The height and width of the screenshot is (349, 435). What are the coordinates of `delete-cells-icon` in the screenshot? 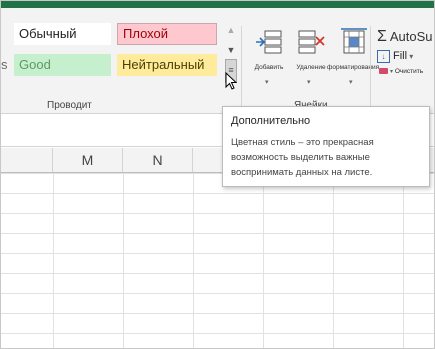 It's located at (311, 42).